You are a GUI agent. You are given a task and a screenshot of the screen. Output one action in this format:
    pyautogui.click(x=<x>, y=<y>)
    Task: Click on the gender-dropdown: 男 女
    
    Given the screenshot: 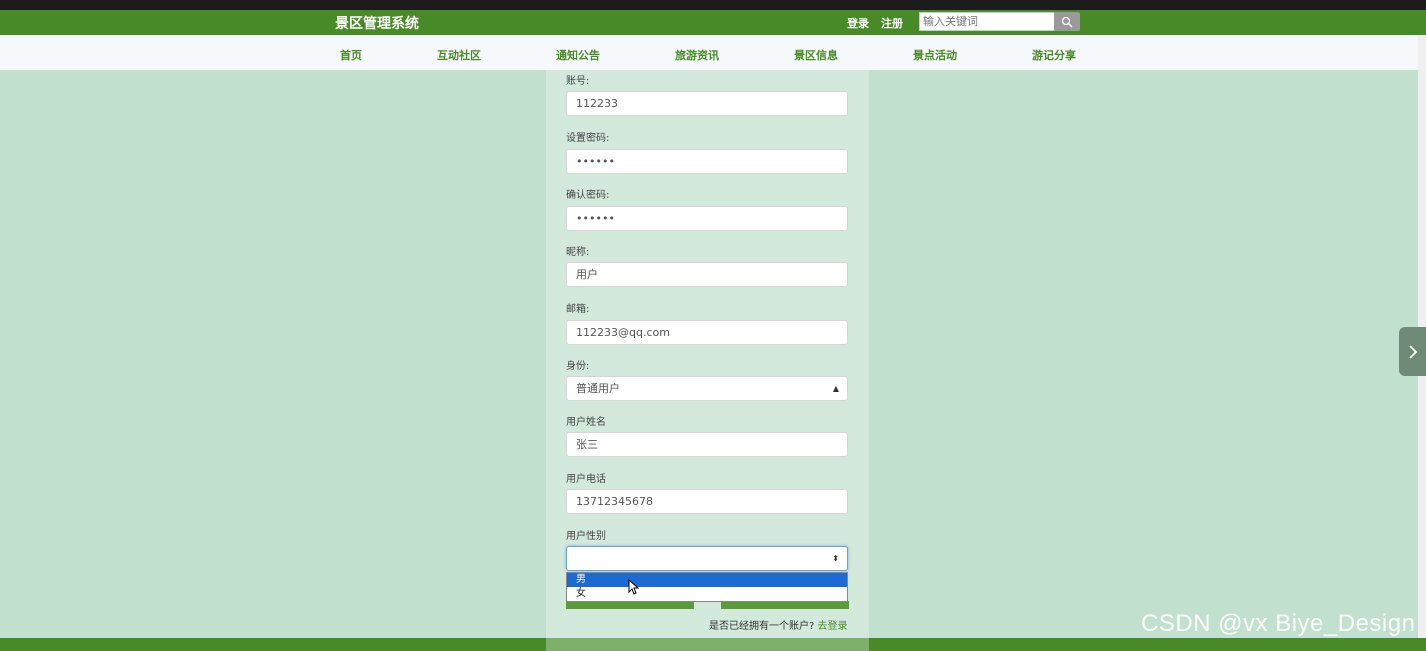 What is the action you would take?
    pyautogui.click(x=707, y=587)
    